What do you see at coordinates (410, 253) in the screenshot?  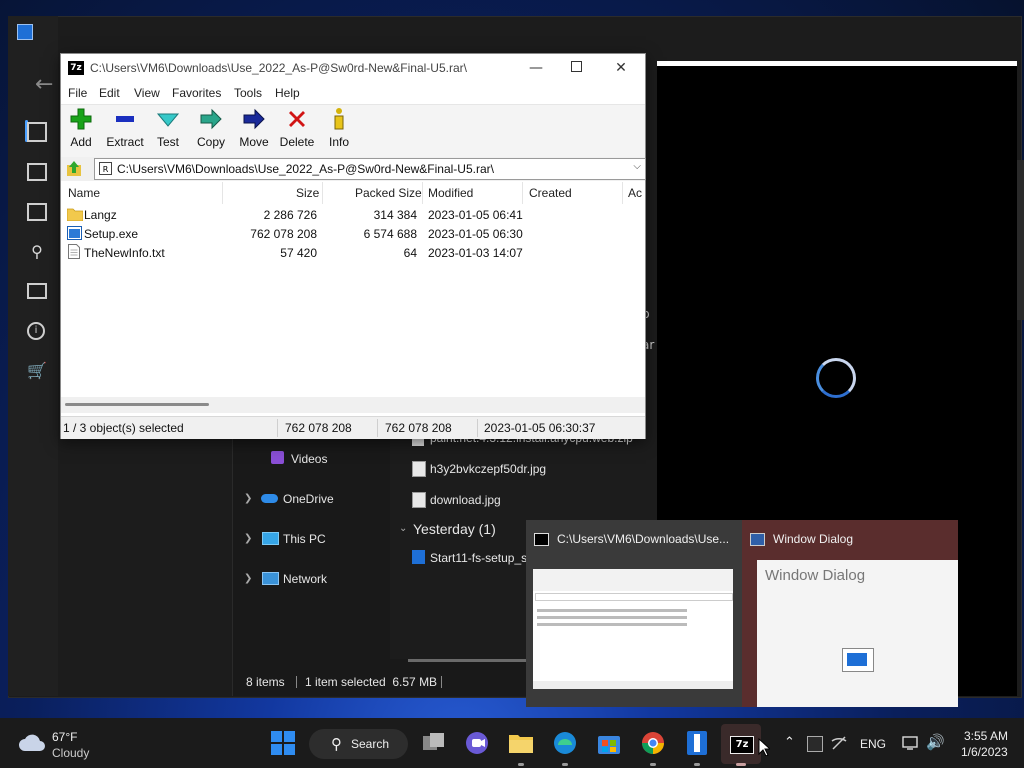 I see `cell-packed: 64` at bounding box center [410, 253].